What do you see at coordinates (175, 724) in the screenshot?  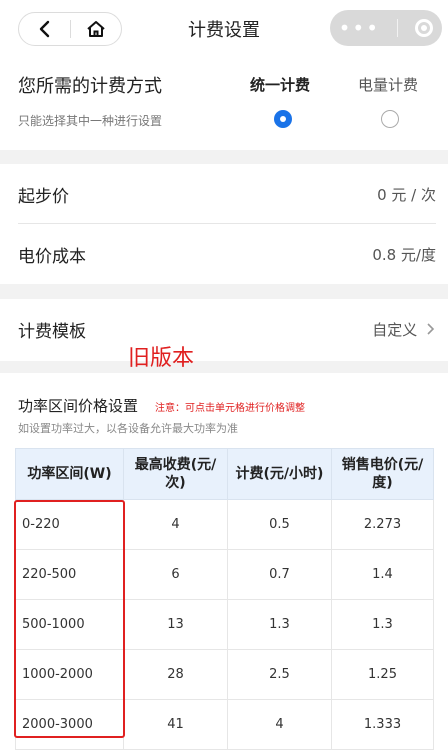 I see `max-cell: 41` at bounding box center [175, 724].